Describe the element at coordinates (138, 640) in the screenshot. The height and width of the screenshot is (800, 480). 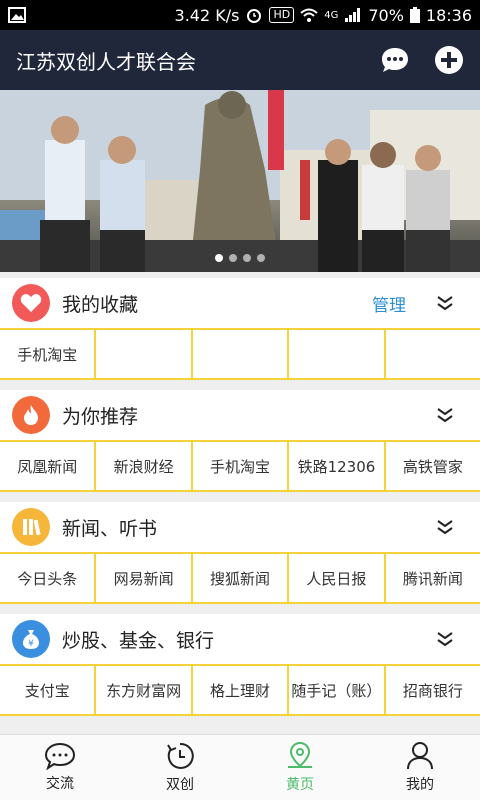
I see `section-title: 炒股、基金、银行` at that location.